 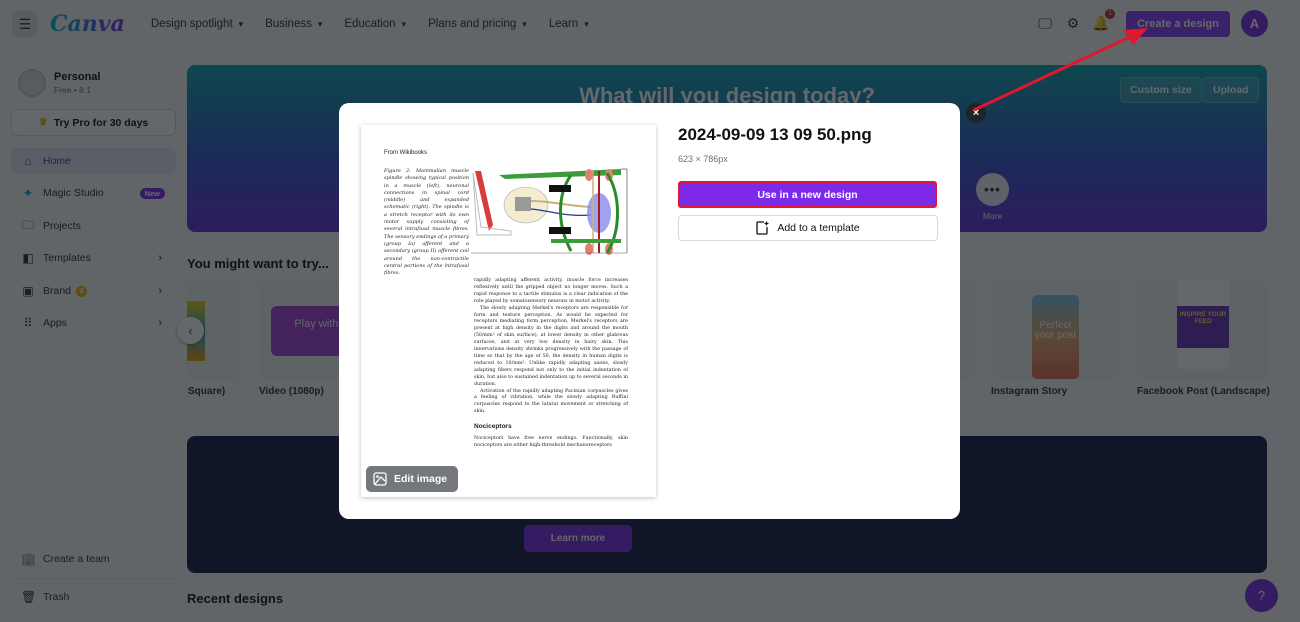 I want to click on use-in-new-design-button: Use in a new design, so click(x=807, y=194).